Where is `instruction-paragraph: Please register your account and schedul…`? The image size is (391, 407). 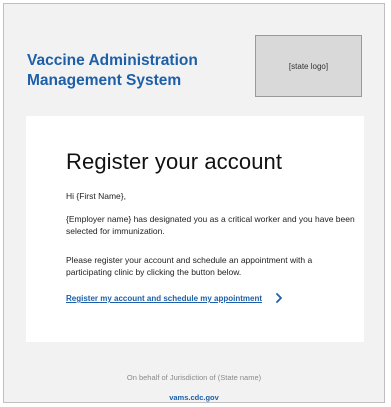 instruction-paragraph: Please register your account and schedul… is located at coordinates (189, 266).